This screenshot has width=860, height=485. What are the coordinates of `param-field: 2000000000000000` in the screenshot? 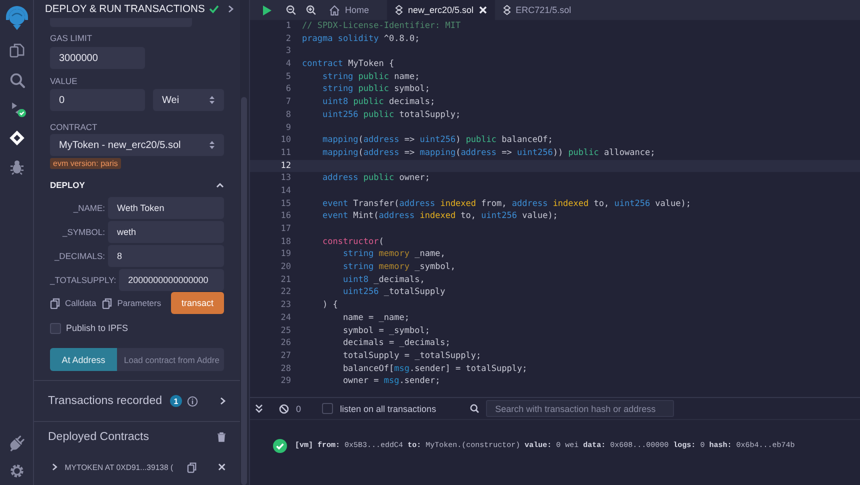 It's located at (171, 280).